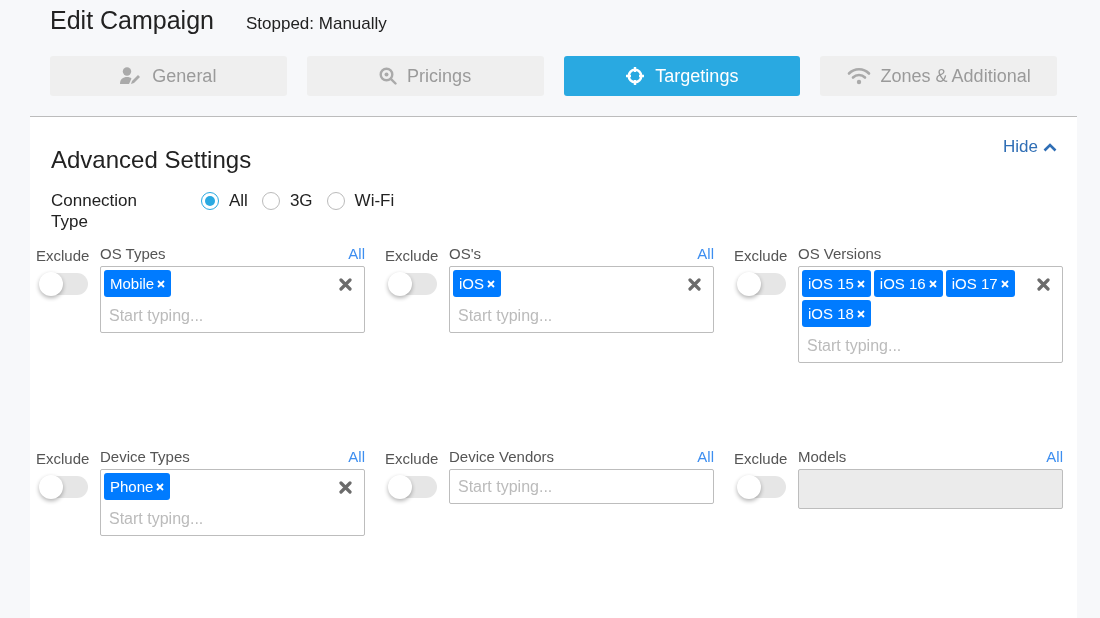  Describe the element at coordinates (635, 76) in the screenshot. I see `crosshair-icon` at that location.